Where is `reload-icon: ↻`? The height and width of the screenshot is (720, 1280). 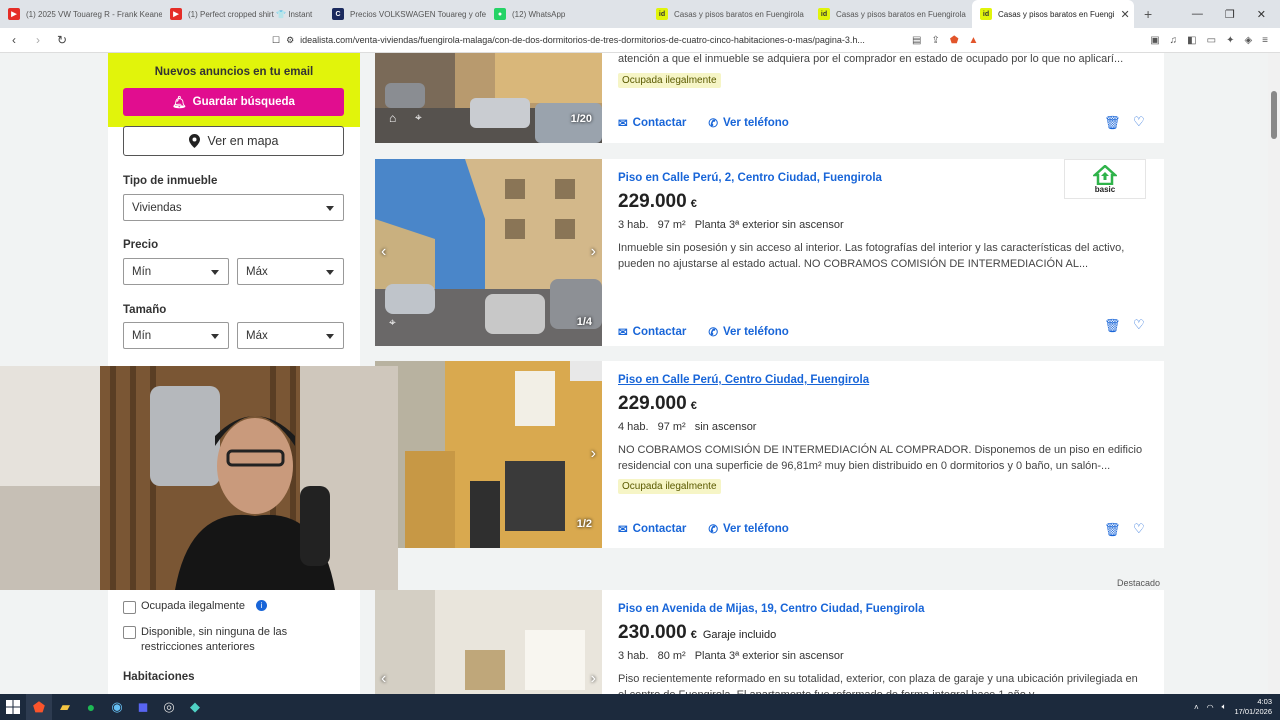
reload-icon: ↻ is located at coordinates (62, 40).